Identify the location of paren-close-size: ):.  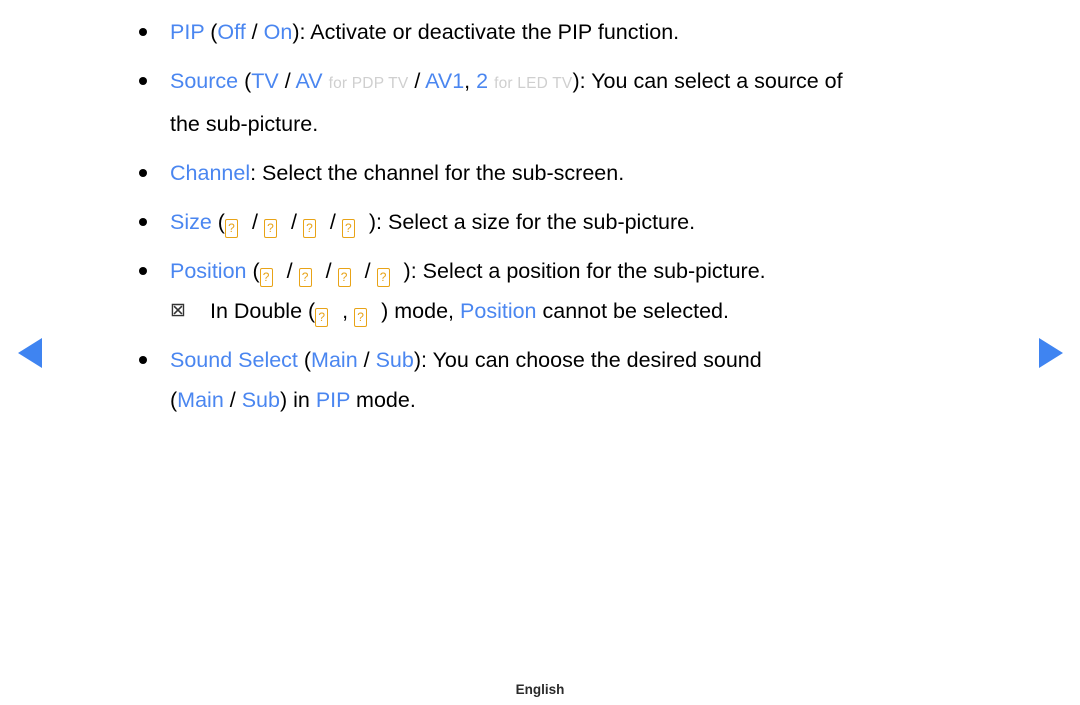
(378, 222).